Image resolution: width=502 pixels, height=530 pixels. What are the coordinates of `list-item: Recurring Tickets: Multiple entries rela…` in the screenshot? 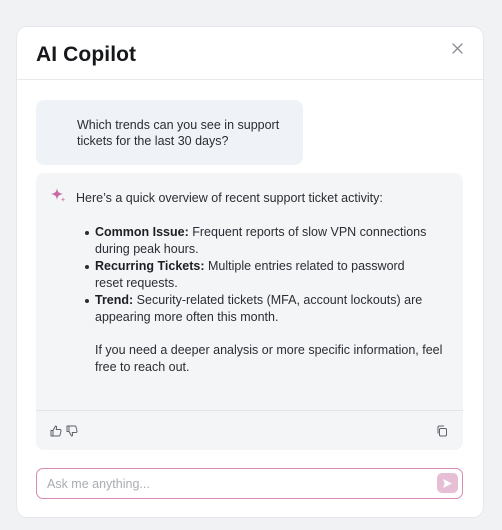 It's located at (260, 275).